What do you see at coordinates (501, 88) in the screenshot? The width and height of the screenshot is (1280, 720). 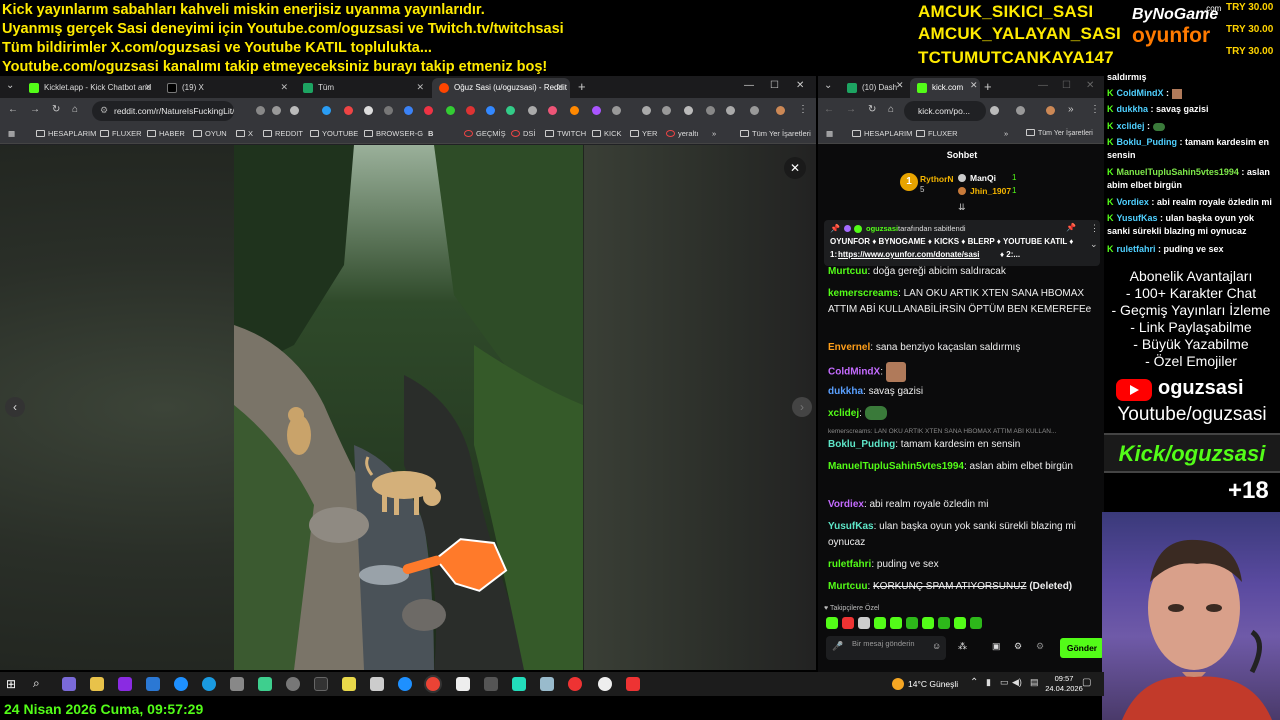 I see `tab-reddit: Oğuz Sasi (u/oguzsasi) - Reddit ✕` at bounding box center [501, 88].